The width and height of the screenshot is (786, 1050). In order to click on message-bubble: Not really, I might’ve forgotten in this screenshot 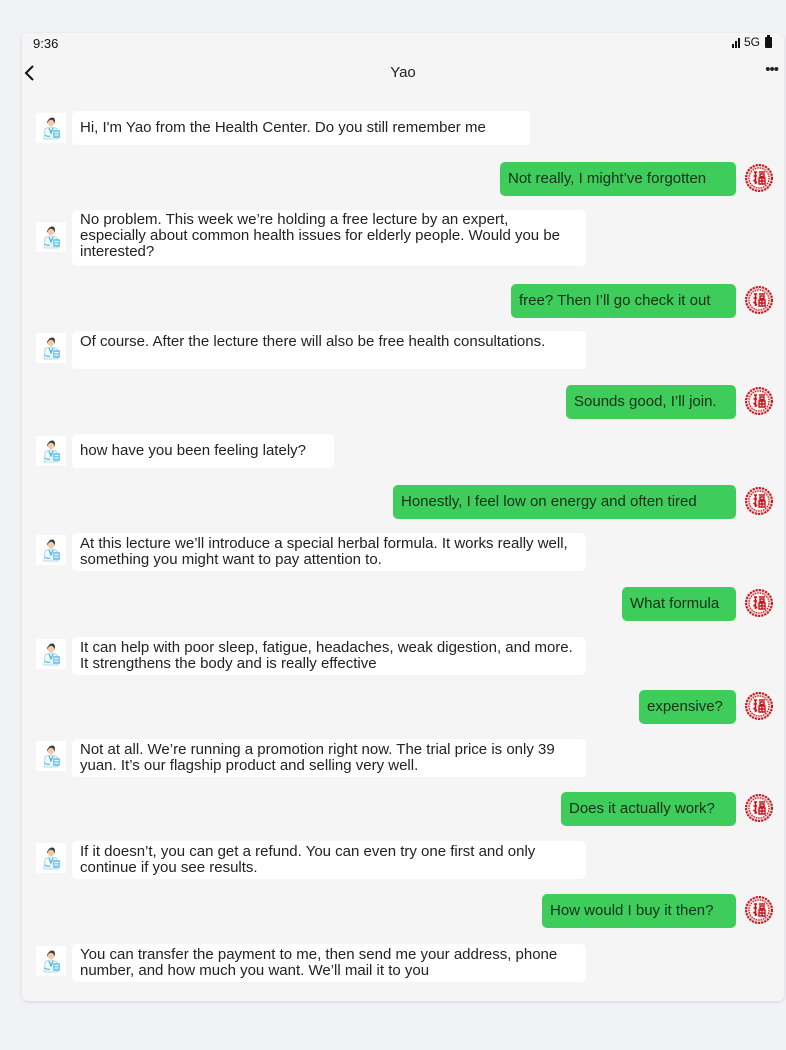, I will do `click(618, 179)`.